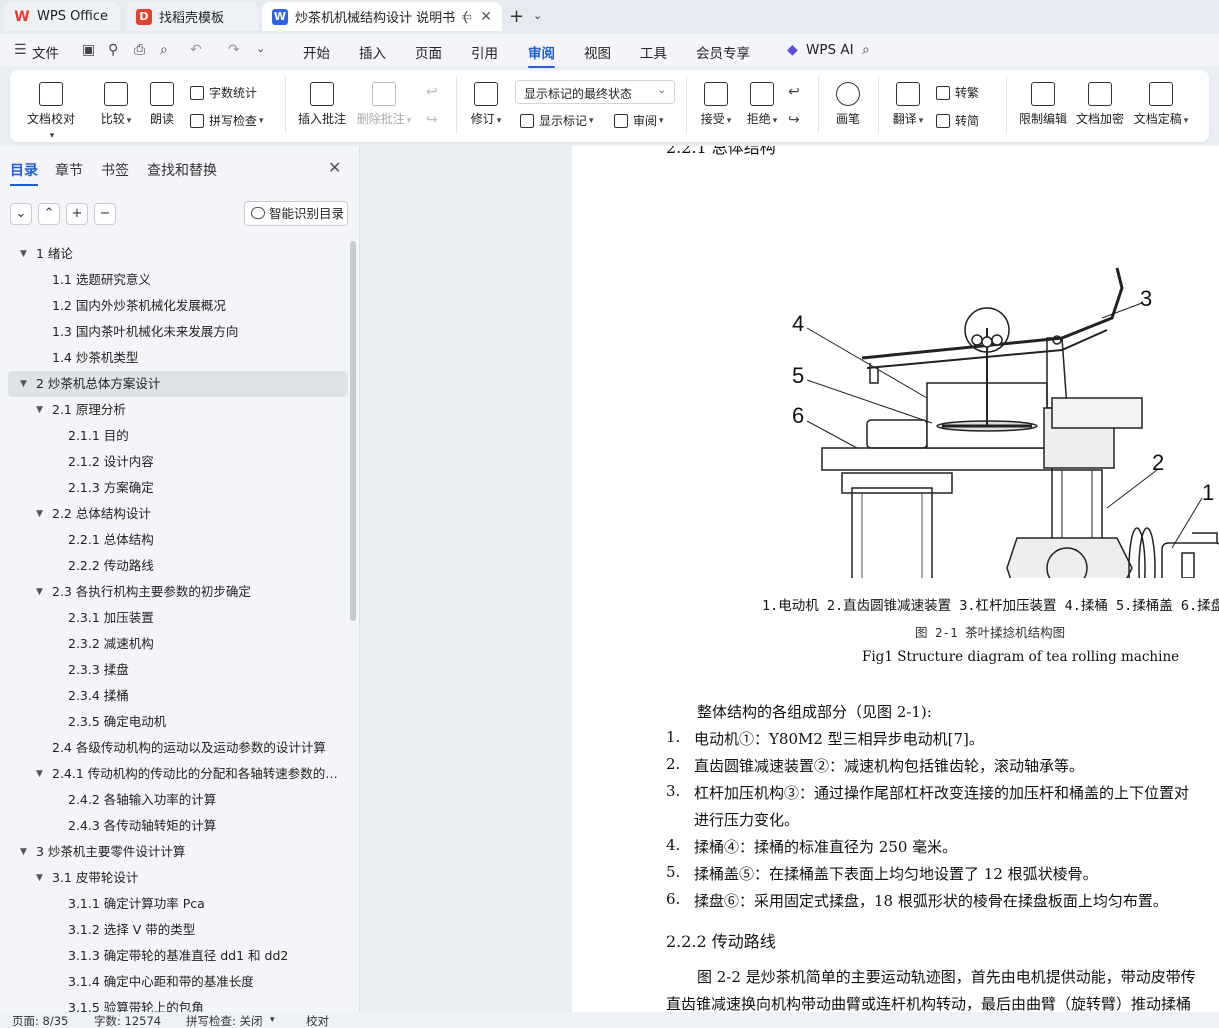 Image resolution: width=1219 pixels, height=1028 pixels. What do you see at coordinates (639, 120) in the screenshot?
I see `review-pane-button: 审阅 ▾` at bounding box center [639, 120].